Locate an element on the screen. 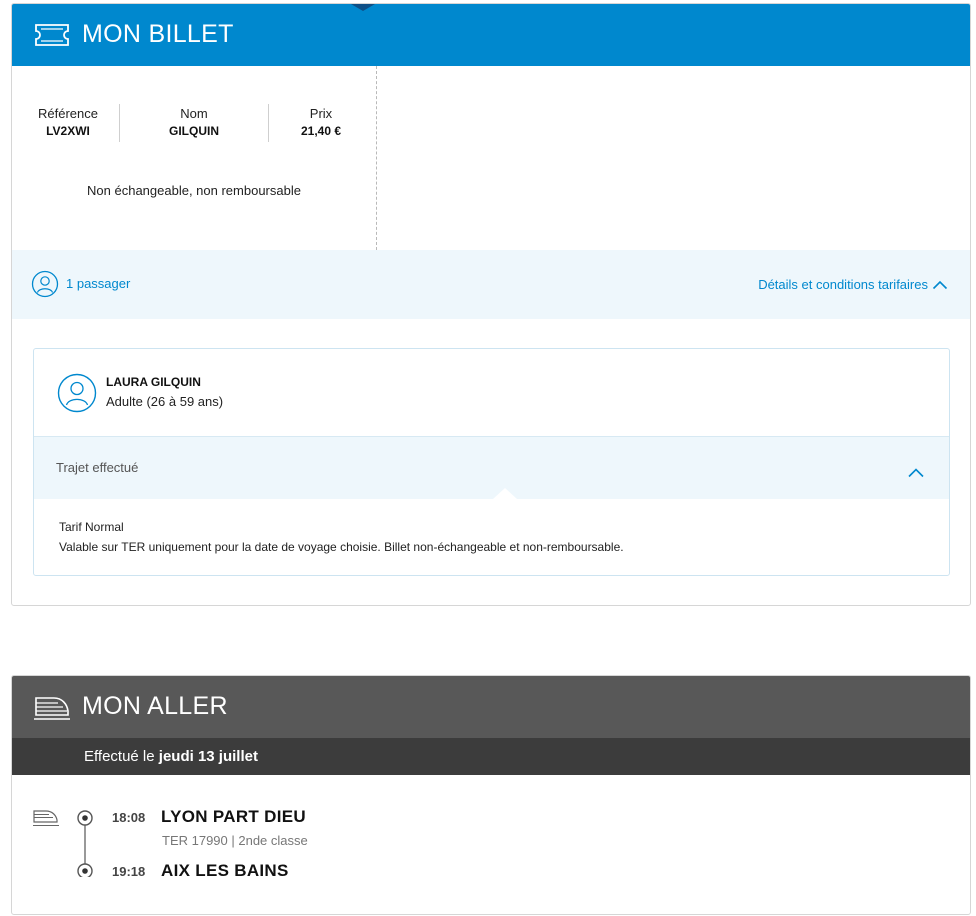 This screenshot has height=916, width=976. tarif-title: Tarif Normal is located at coordinates (91, 527).